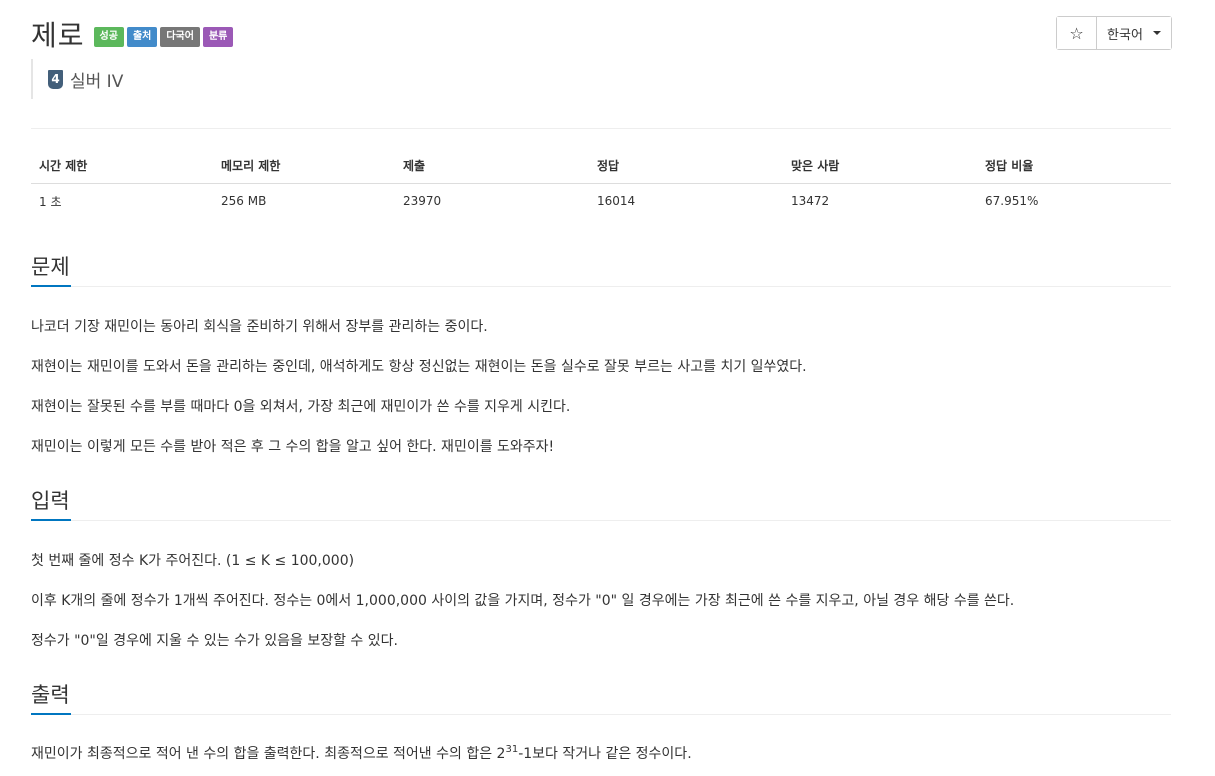  Describe the element at coordinates (50, 501) in the screenshot. I see `input-title: 입력` at that location.